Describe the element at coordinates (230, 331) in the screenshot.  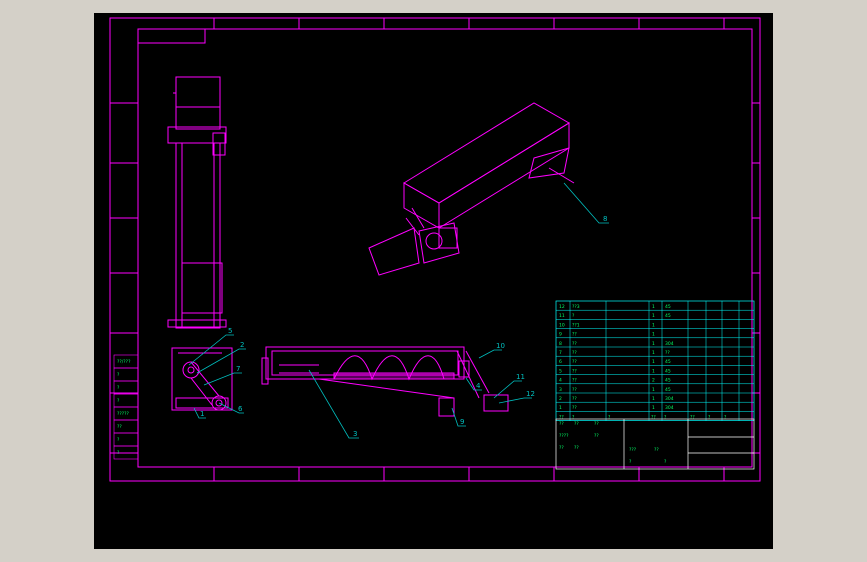
I see `balloon-label: 5` at that location.